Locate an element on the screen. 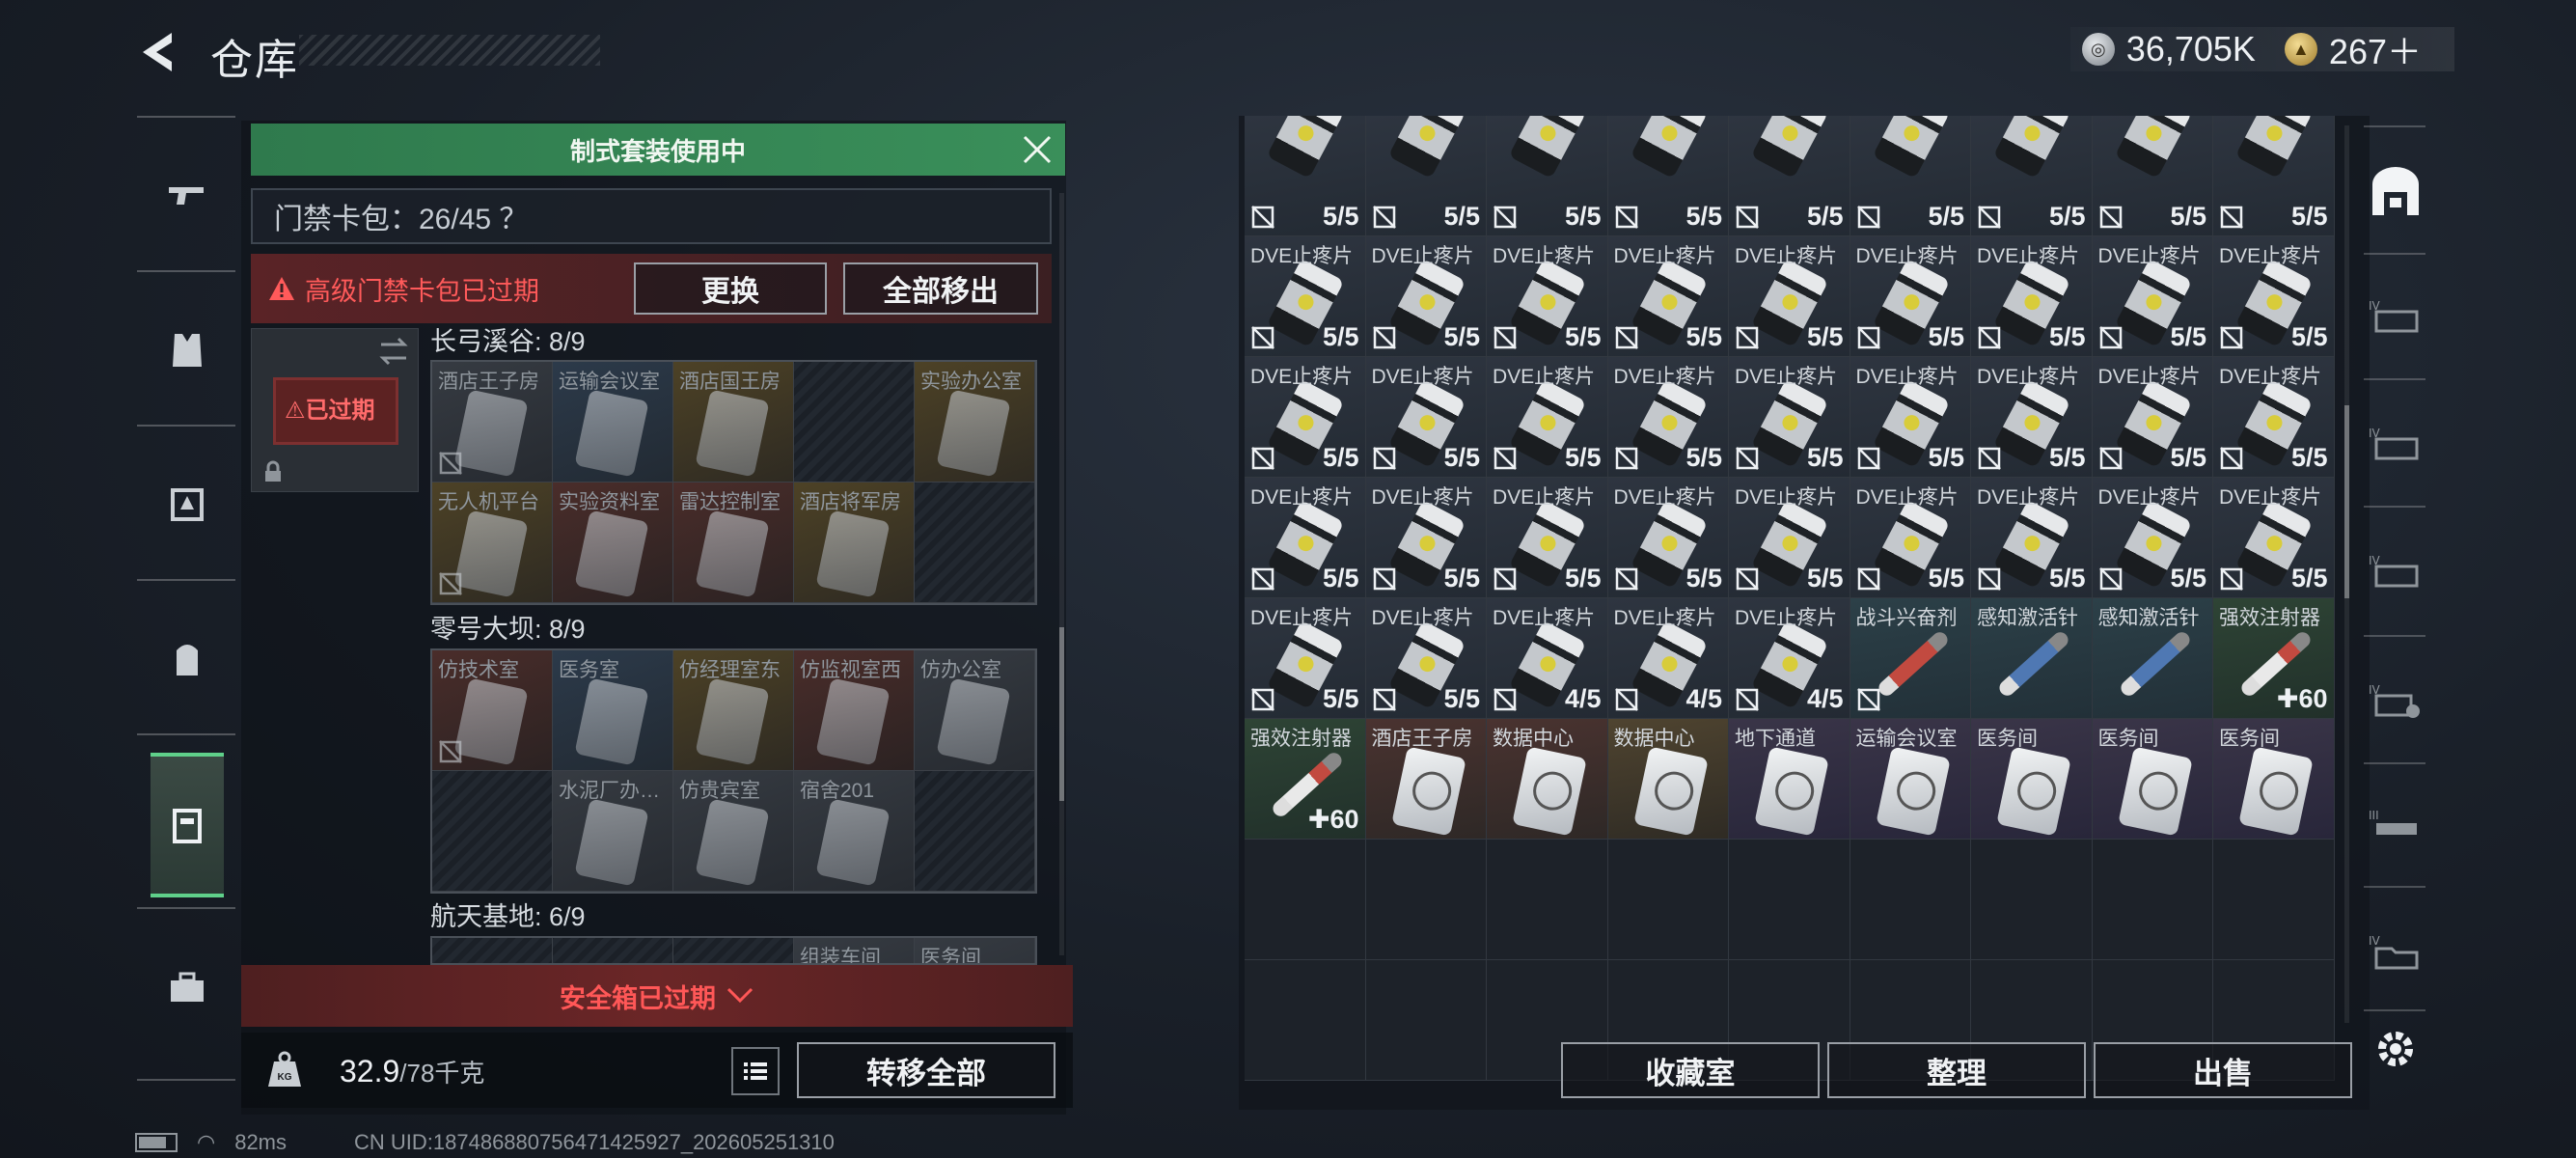  keycard-pack-slot: ⚠已过期 is located at coordinates (335, 410).